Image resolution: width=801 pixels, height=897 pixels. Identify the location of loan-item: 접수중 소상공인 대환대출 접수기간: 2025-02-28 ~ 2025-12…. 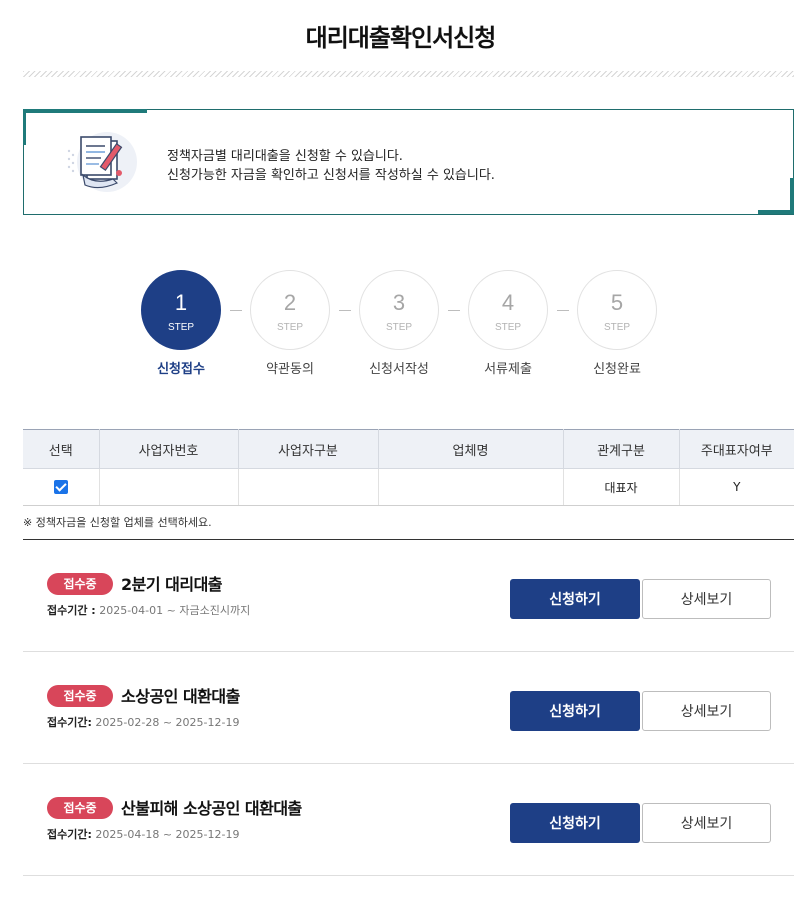
(408, 708).